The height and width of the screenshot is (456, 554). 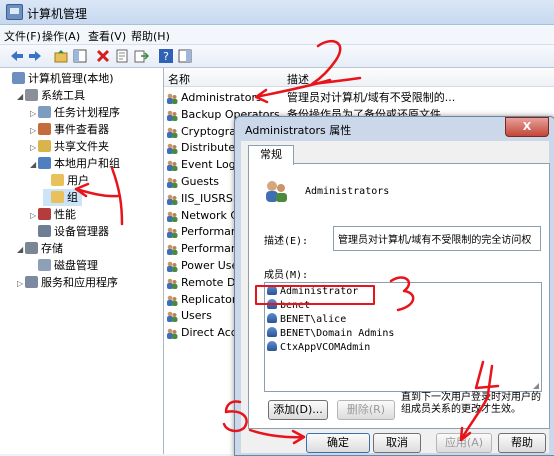 What do you see at coordinates (337, 333) in the screenshot?
I see `member-name: BENET\Domain Admins` at bounding box center [337, 333].